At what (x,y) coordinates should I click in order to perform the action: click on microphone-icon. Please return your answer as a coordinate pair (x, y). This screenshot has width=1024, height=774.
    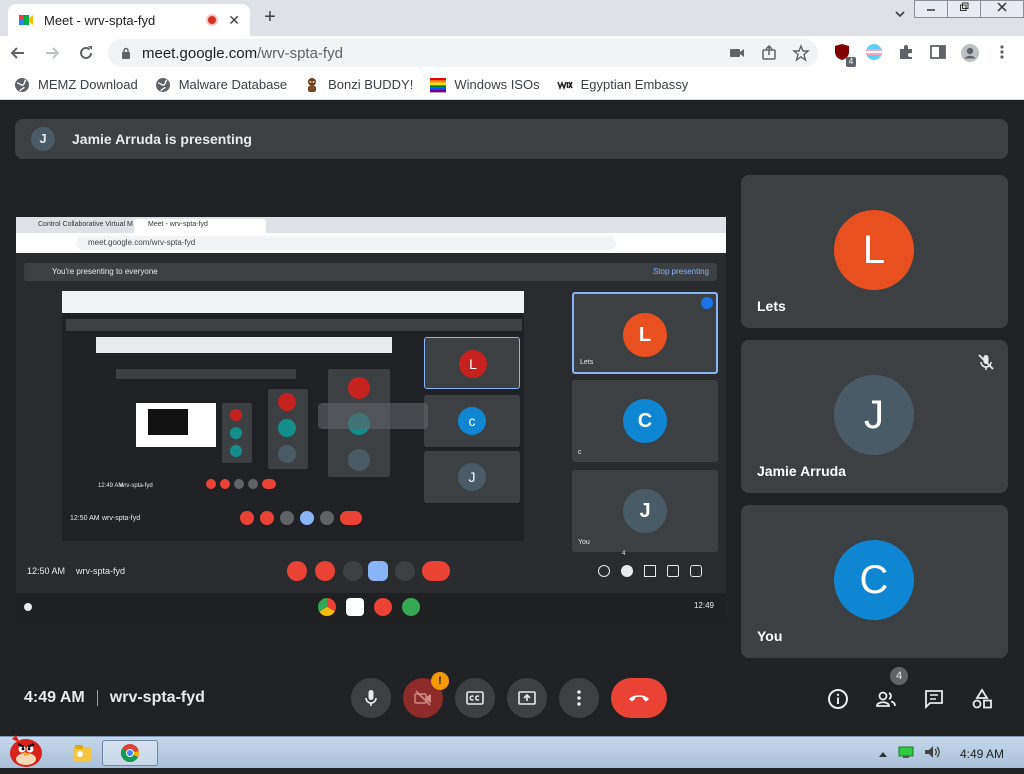
    Looking at the image, I should click on (371, 698).